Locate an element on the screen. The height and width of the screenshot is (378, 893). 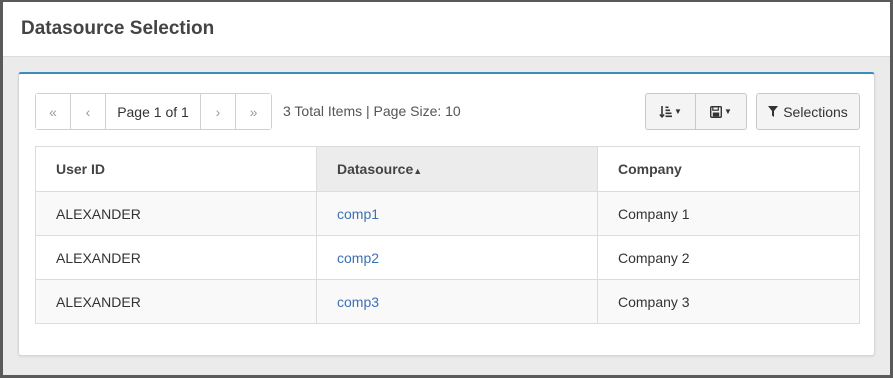
filter-icon is located at coordinates (773, 111).